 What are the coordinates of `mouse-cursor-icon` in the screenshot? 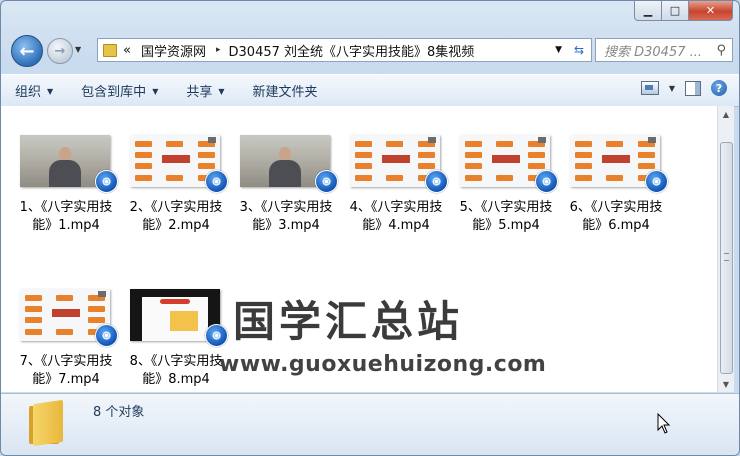 It's located at (664, 423).